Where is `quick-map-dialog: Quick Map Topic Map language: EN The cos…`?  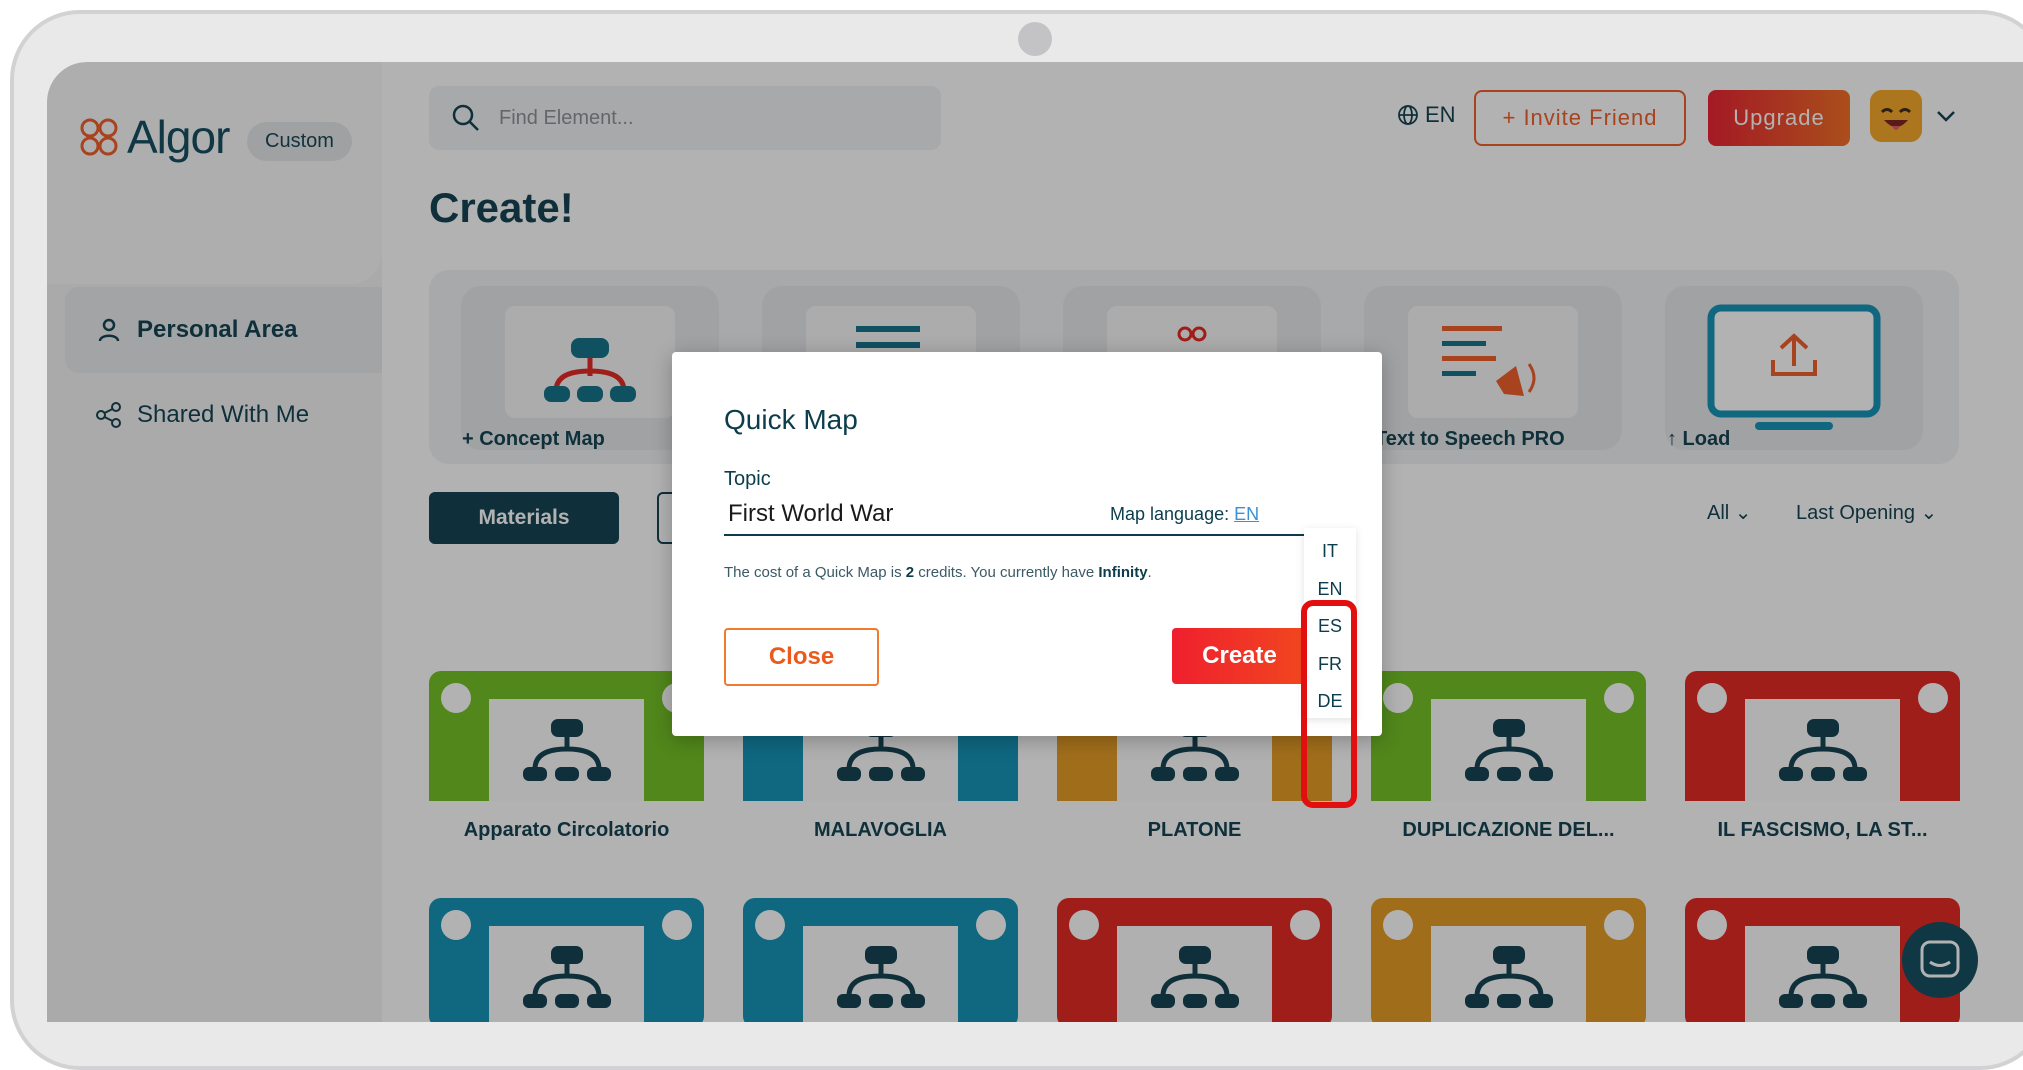 quick-map-dialog: Quick Map Topic Map language: EN The cos… is located at coordinates (1027, 544).